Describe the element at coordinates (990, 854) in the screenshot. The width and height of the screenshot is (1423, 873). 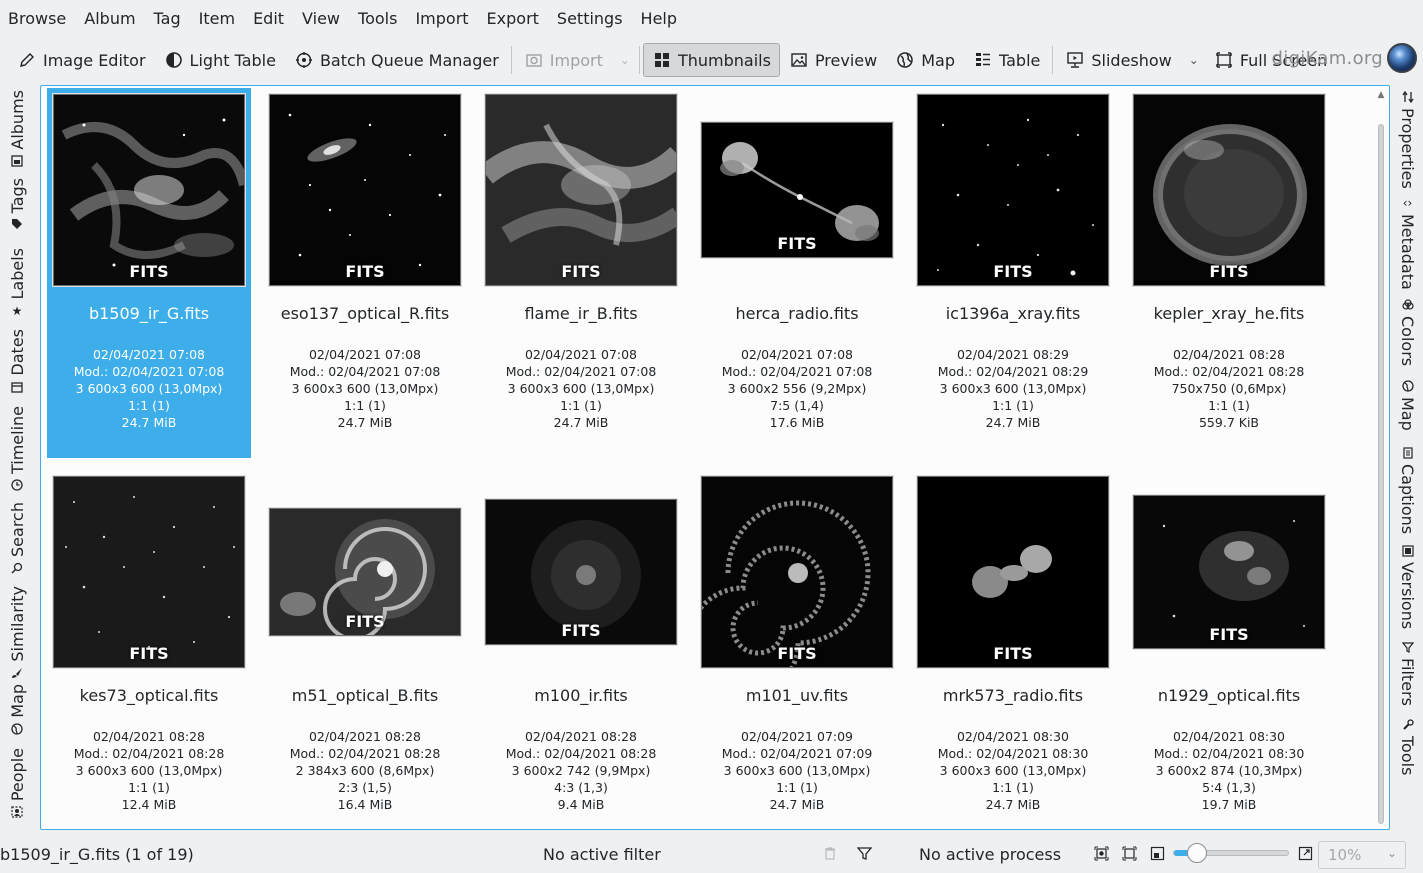
I see `process-status: No active process` at that location.